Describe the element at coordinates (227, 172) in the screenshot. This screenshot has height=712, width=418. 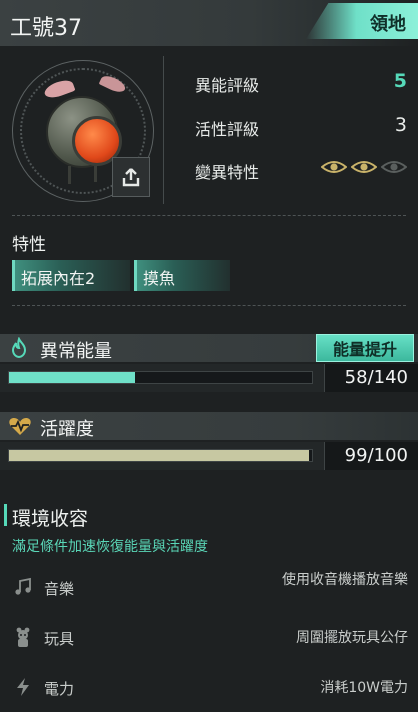
I see `rating-mutation-label: 變異特性` at that location.